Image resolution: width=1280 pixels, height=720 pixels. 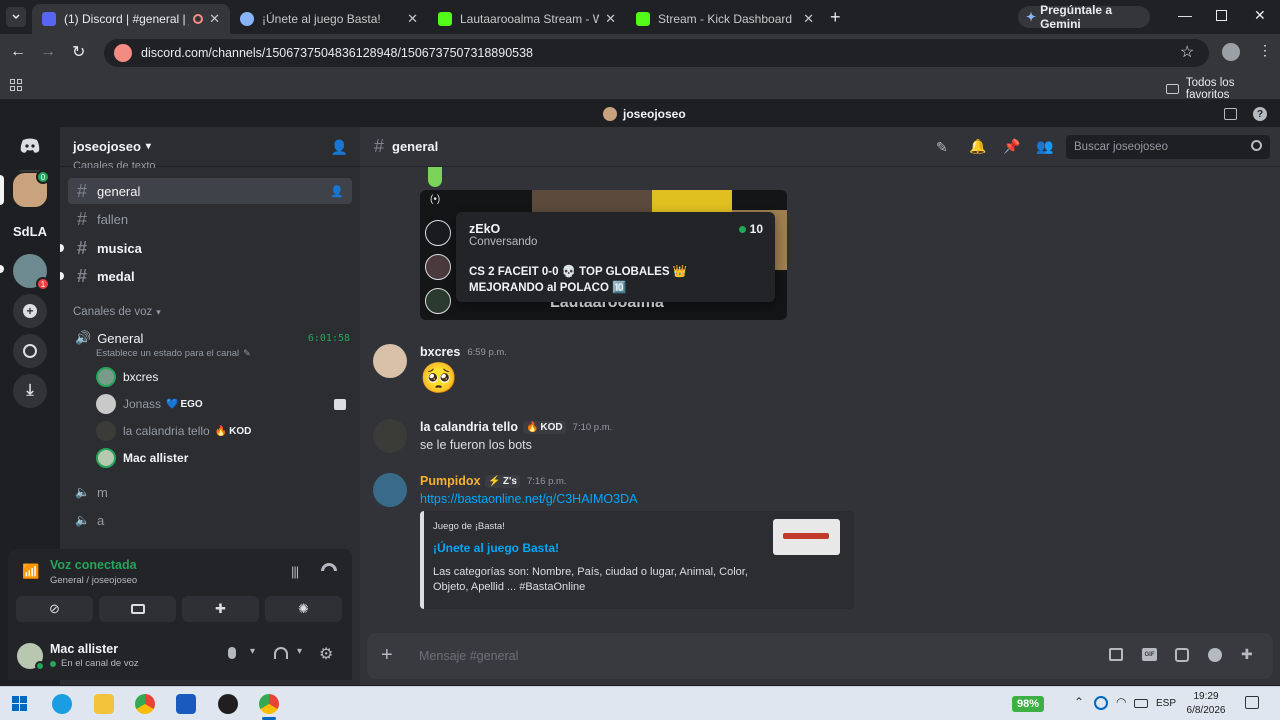 What do you see at coordinates (806, 537) in the screenshot?
I see `embed-thumbnail` at bounding box center [806, 537].